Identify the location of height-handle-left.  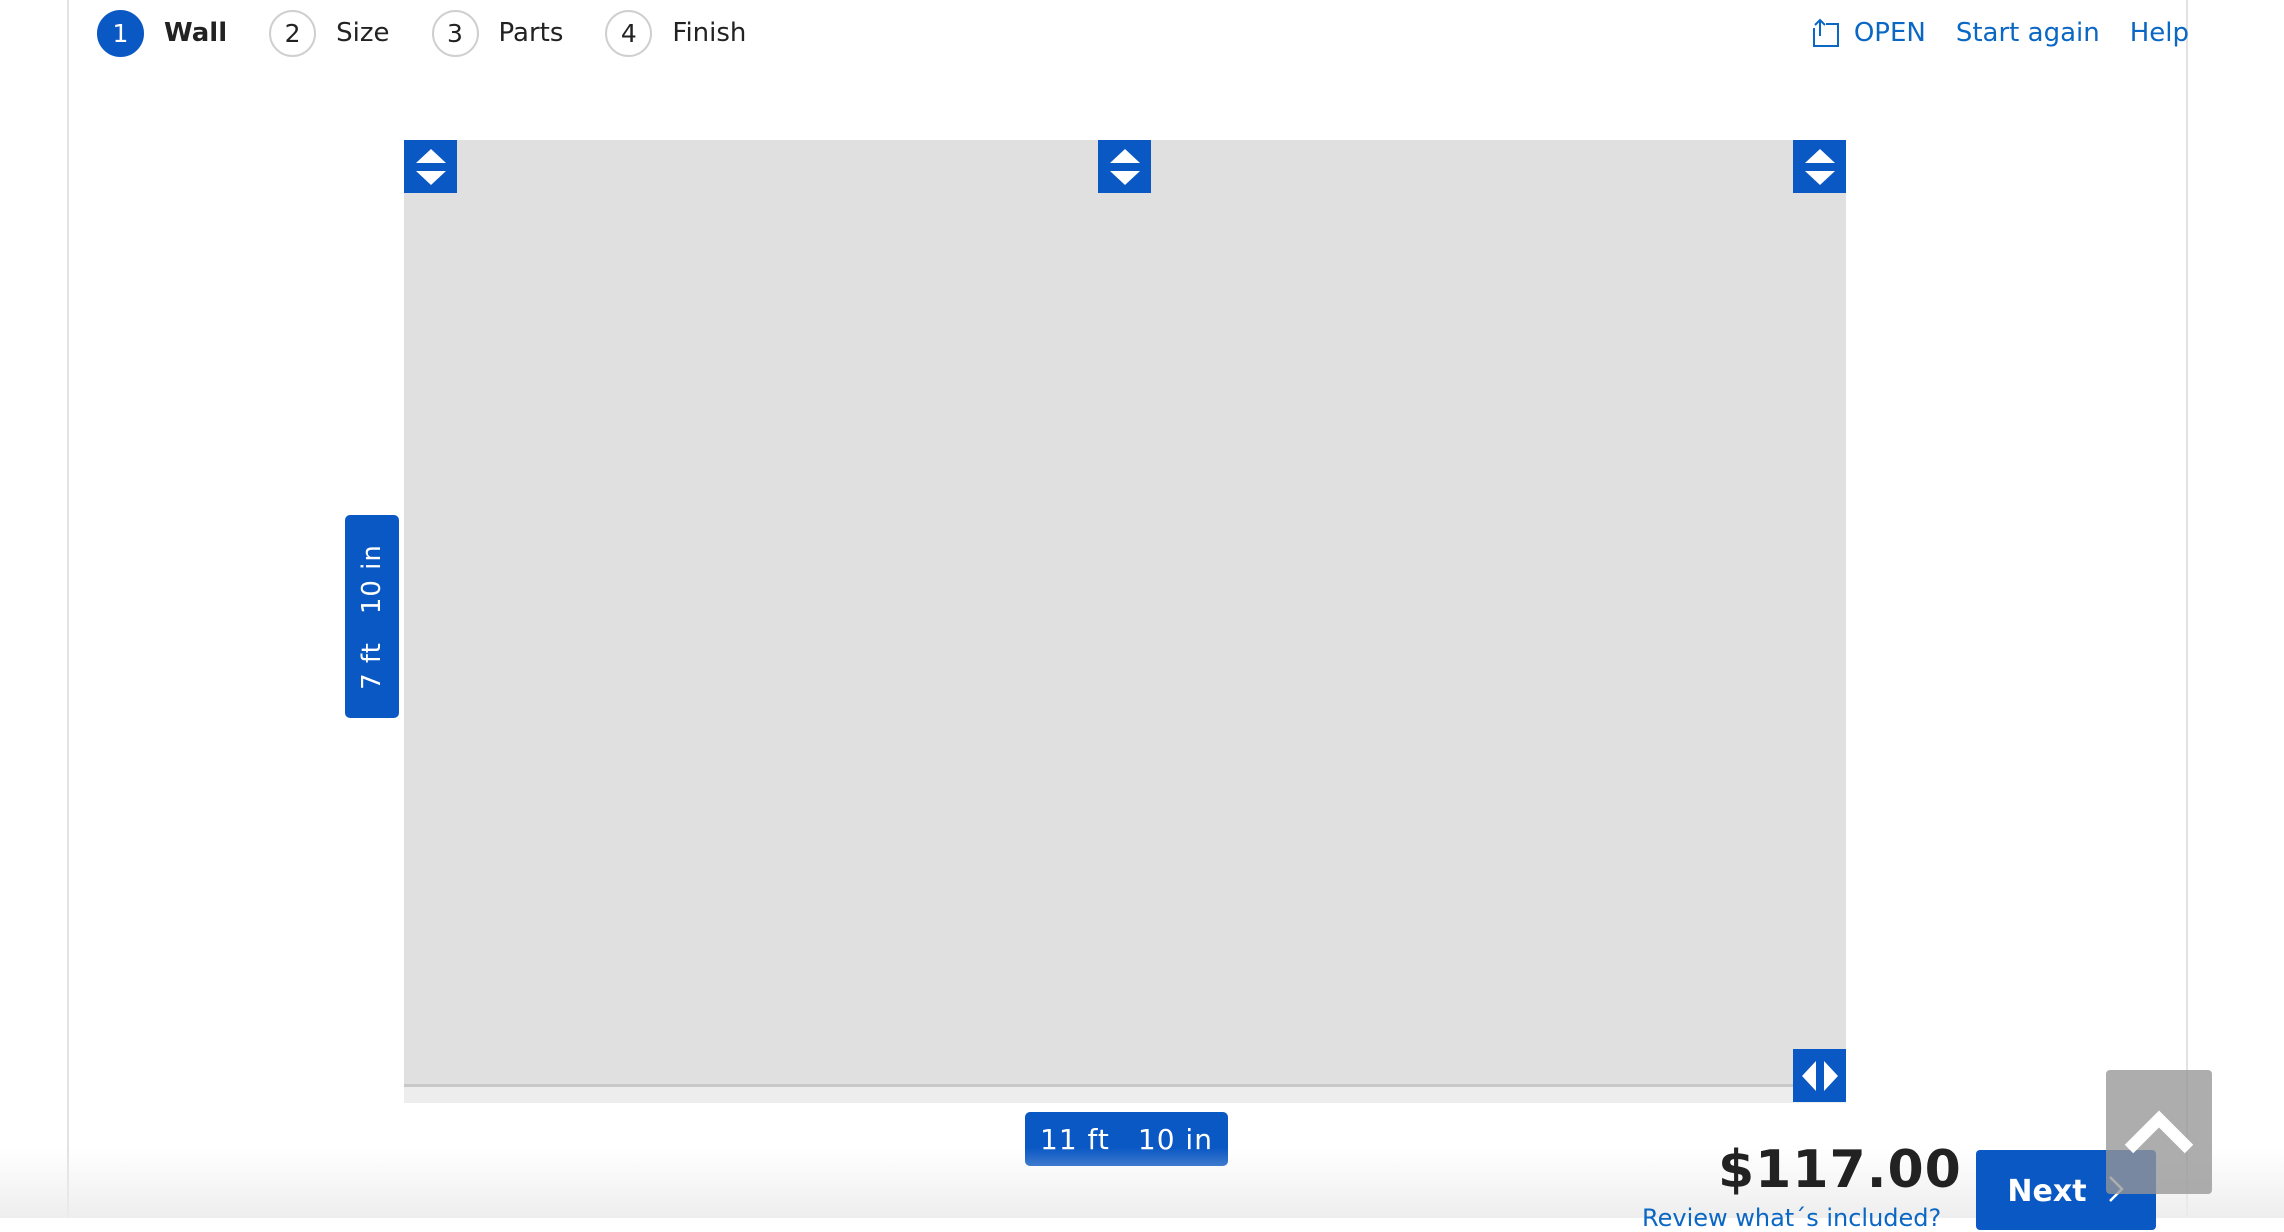
(430, 166).